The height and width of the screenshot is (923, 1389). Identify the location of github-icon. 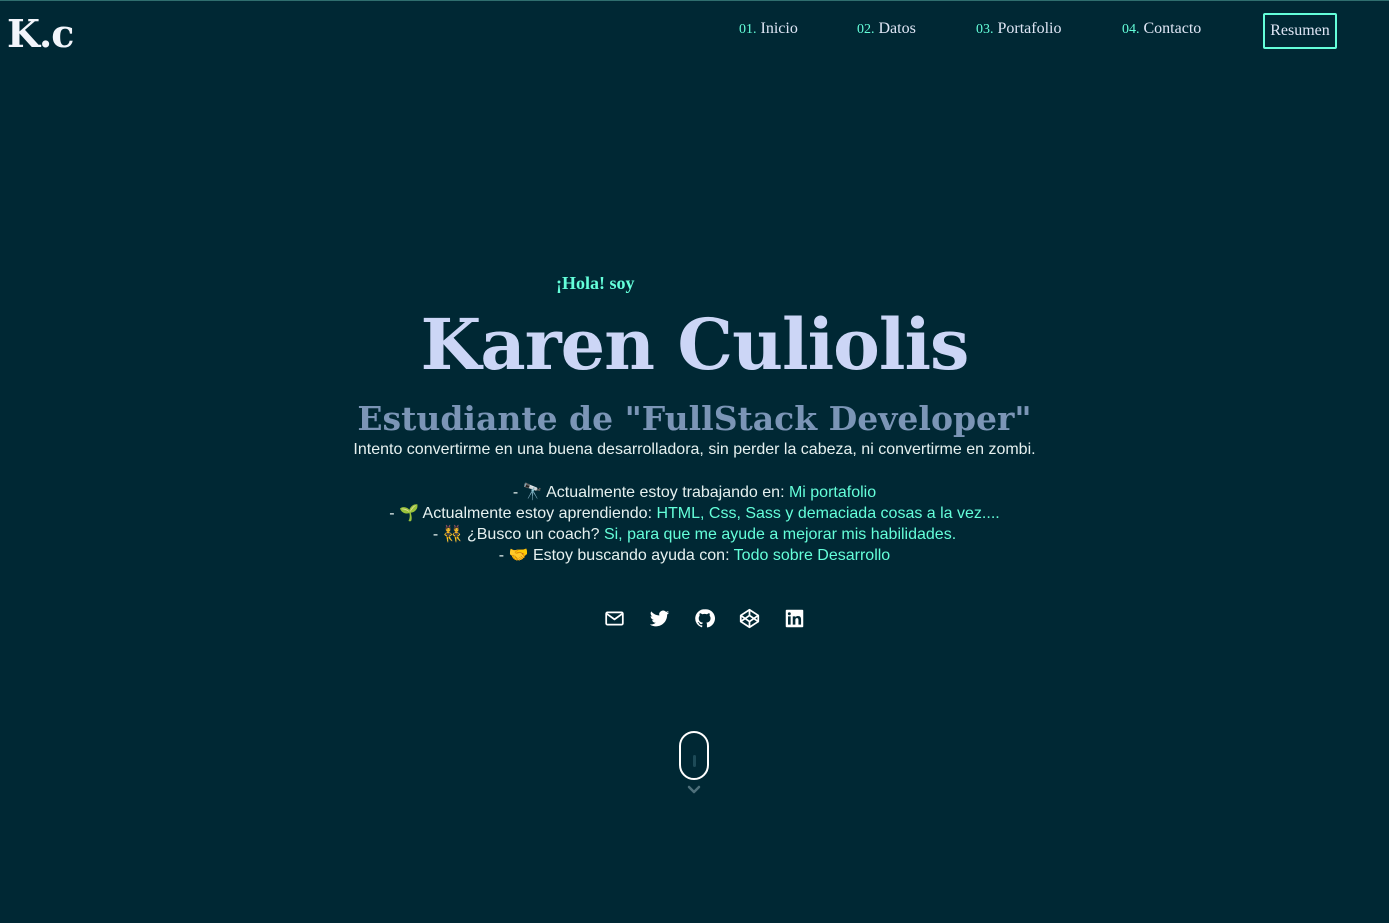
(704, 618).